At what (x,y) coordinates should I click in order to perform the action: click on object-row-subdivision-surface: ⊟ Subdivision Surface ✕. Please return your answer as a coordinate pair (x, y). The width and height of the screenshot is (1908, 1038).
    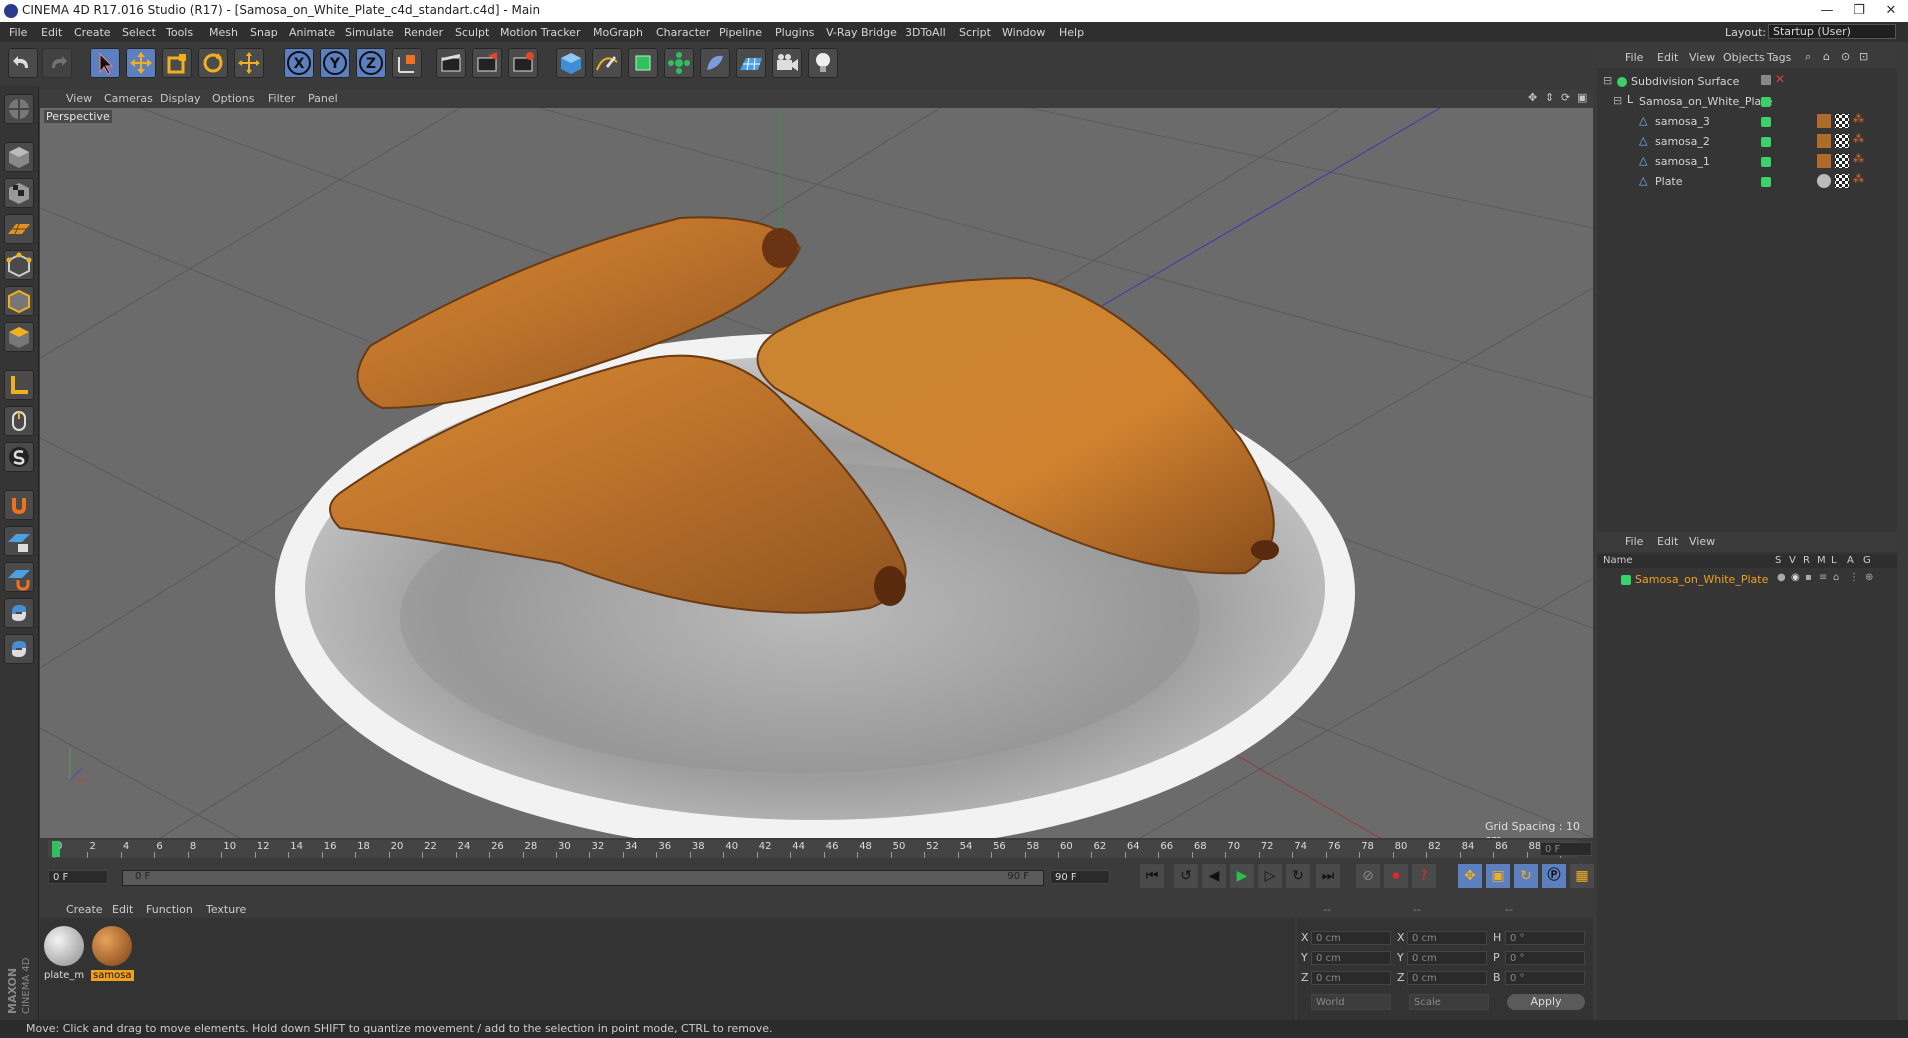
    Looking at the image, I should click on (1747, 82).